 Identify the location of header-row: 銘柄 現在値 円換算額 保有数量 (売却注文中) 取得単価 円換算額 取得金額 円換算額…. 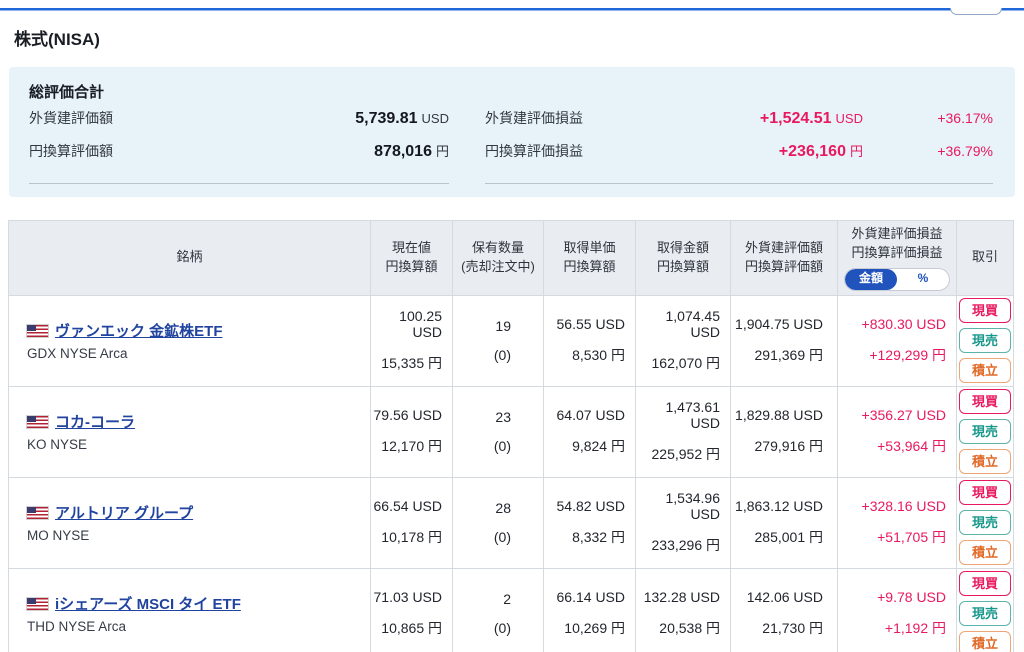
(511, 258).